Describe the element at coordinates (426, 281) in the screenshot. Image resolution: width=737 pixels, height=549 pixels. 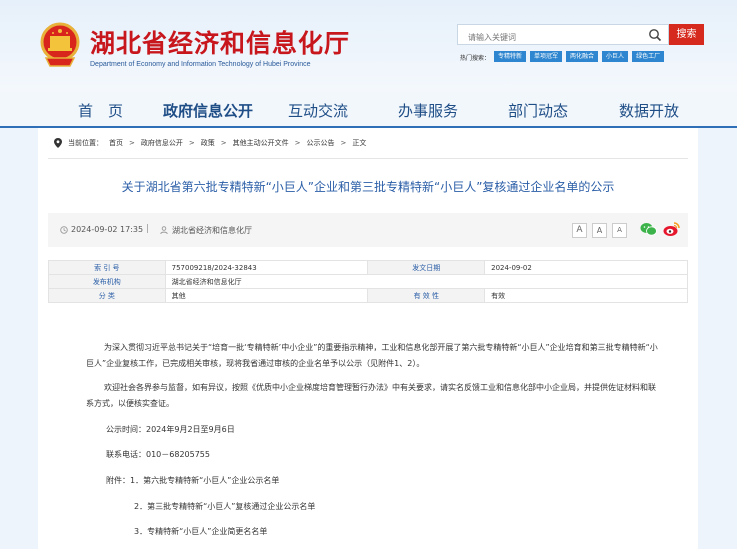
I see `table-value: 湖北省经济和信息化厅` at that location.